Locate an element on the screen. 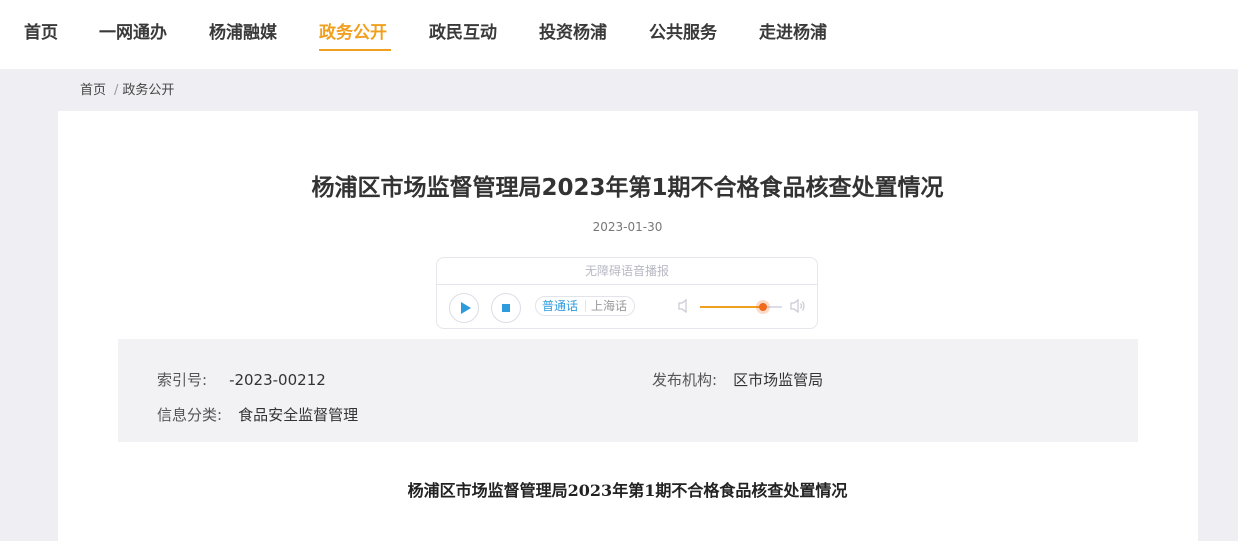  nav-item-about: 走进杨浦 is located at coordinates (793, 33).